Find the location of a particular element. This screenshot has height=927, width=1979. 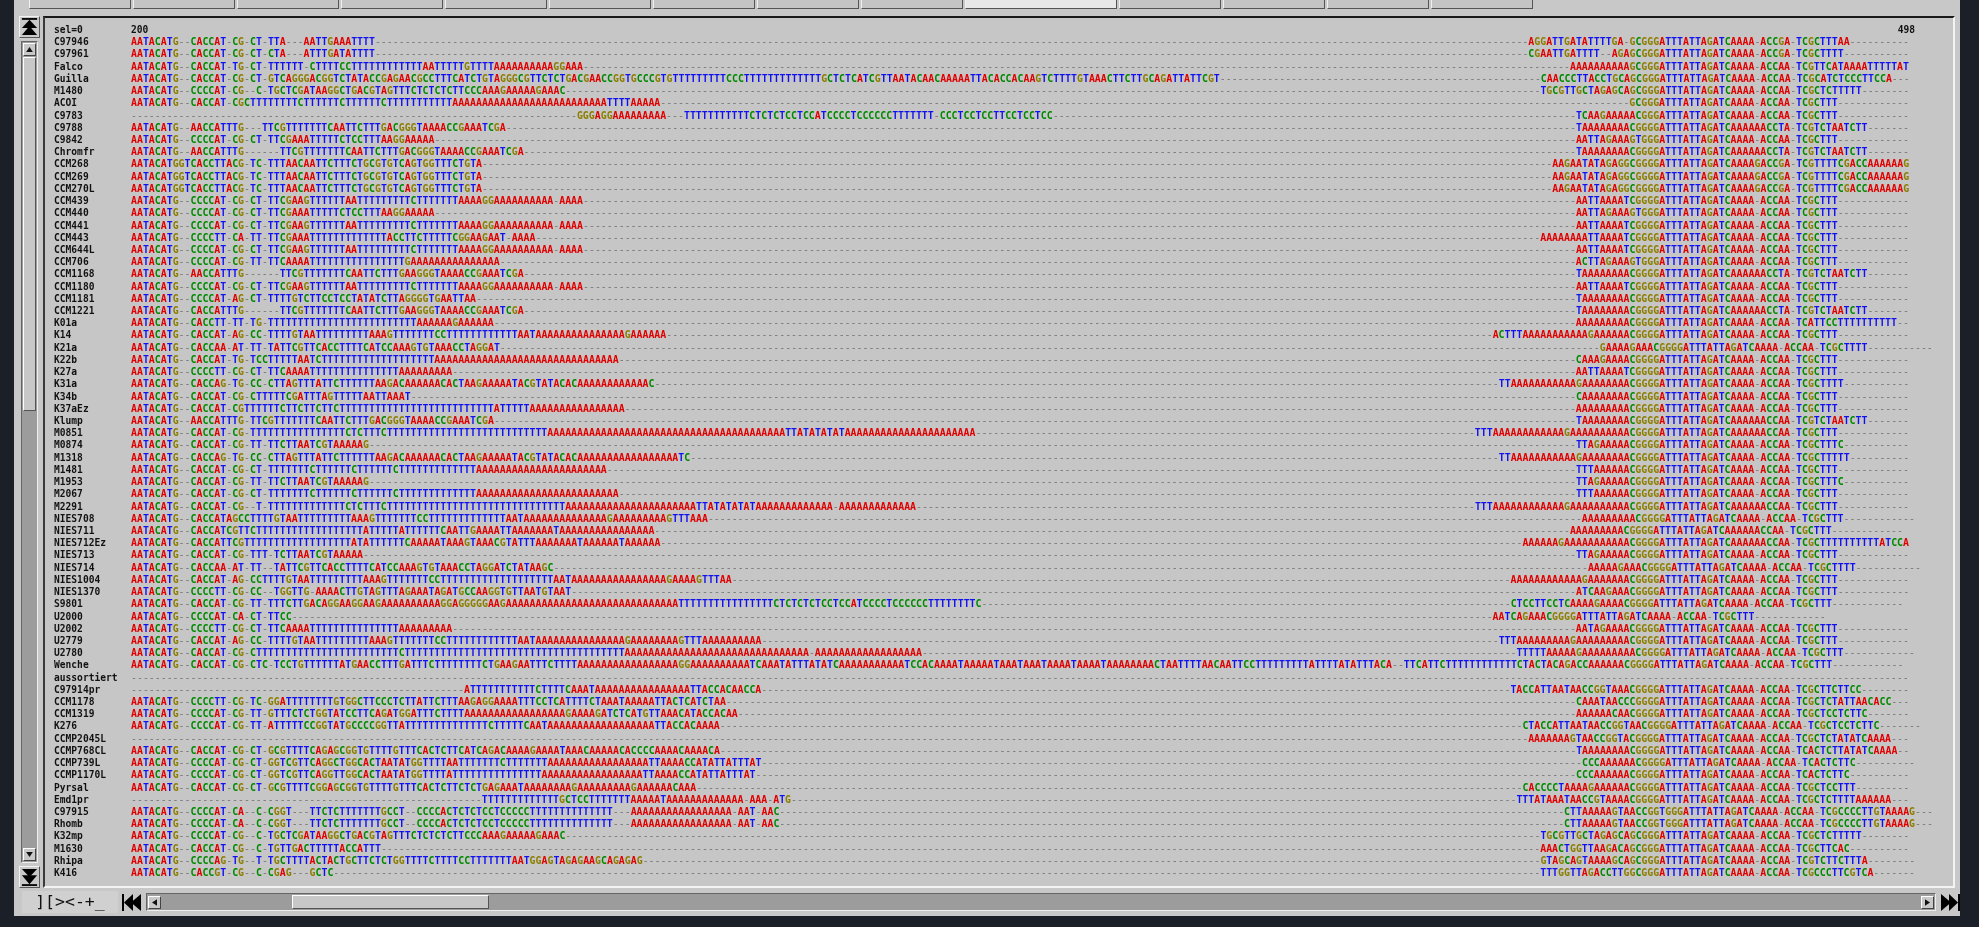

sequence-name: C97914pr is located at coordinates (78, 690).